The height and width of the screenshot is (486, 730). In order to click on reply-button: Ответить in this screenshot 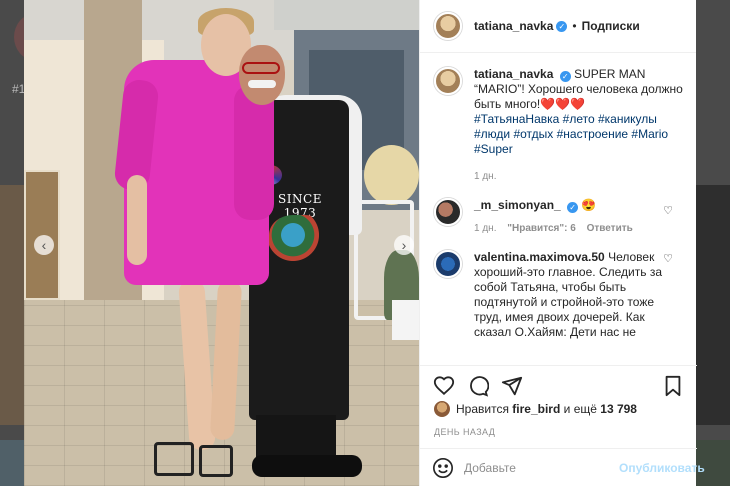, I will do `click(610, 228)`.